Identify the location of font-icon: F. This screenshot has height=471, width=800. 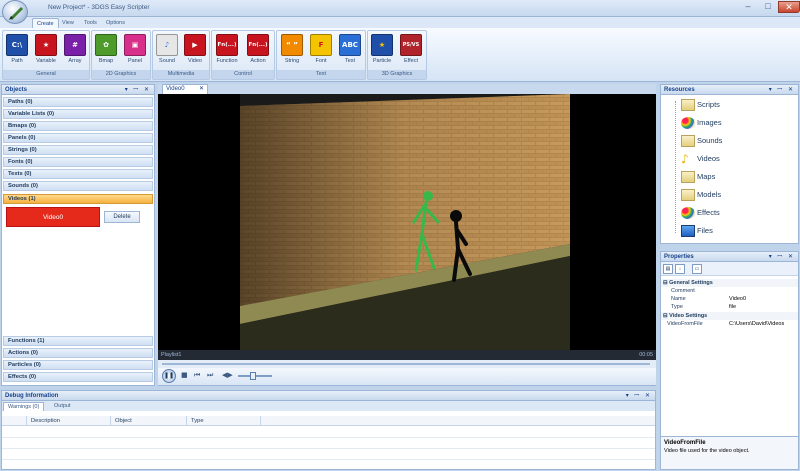
(321, 45).